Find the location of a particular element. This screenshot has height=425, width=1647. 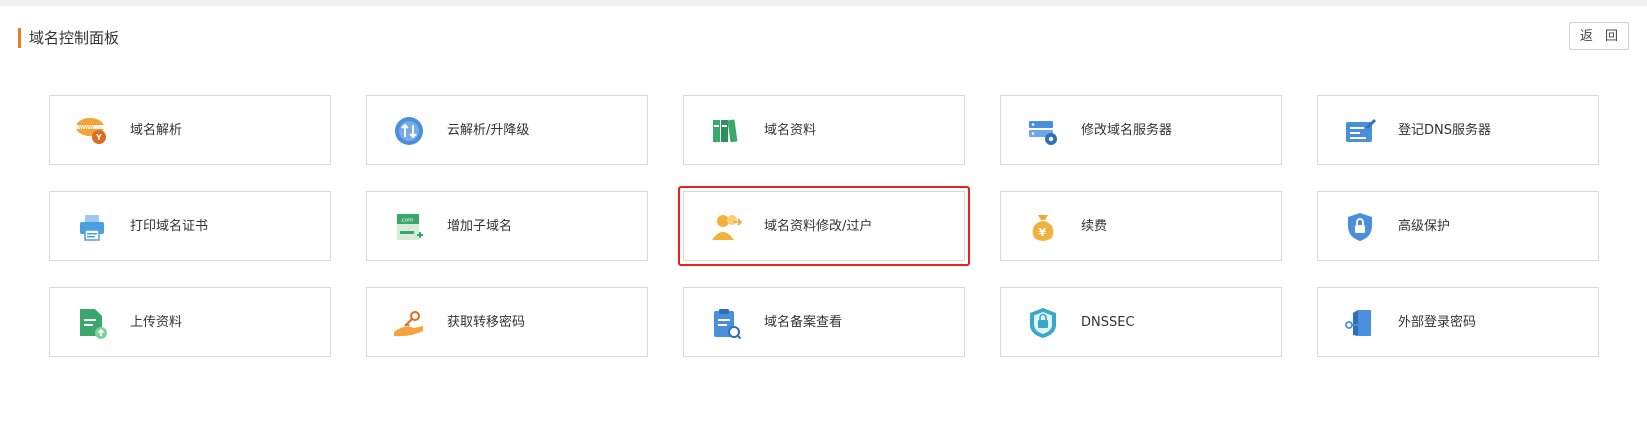

card-label: 域名解析 is located at coordinates (156, 130).